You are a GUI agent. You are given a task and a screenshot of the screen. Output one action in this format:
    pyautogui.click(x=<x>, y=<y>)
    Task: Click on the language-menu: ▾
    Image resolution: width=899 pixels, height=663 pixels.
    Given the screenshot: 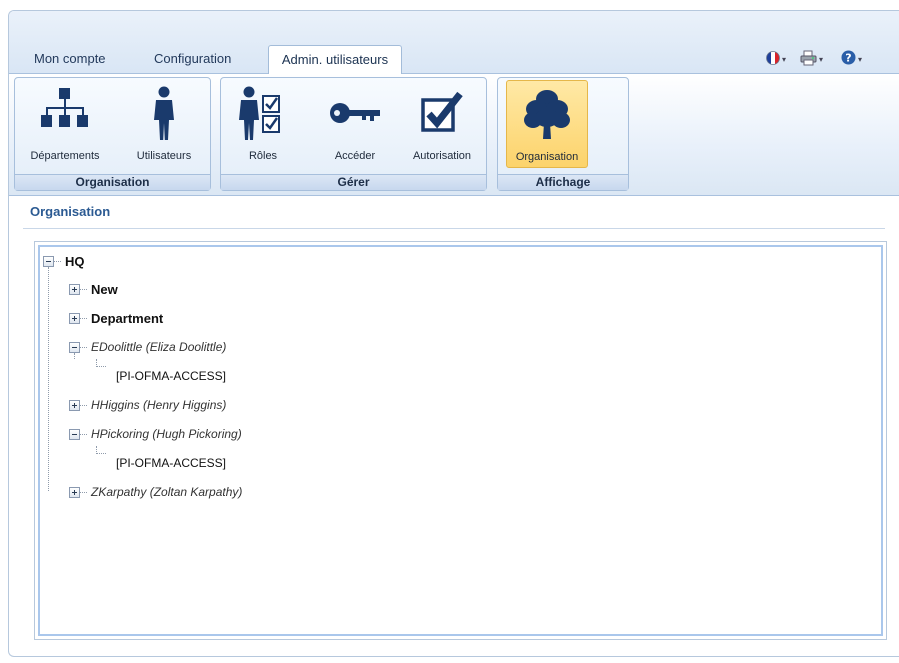 What is the action you would take?
    pyautogui.click(x=776, y=59)
    